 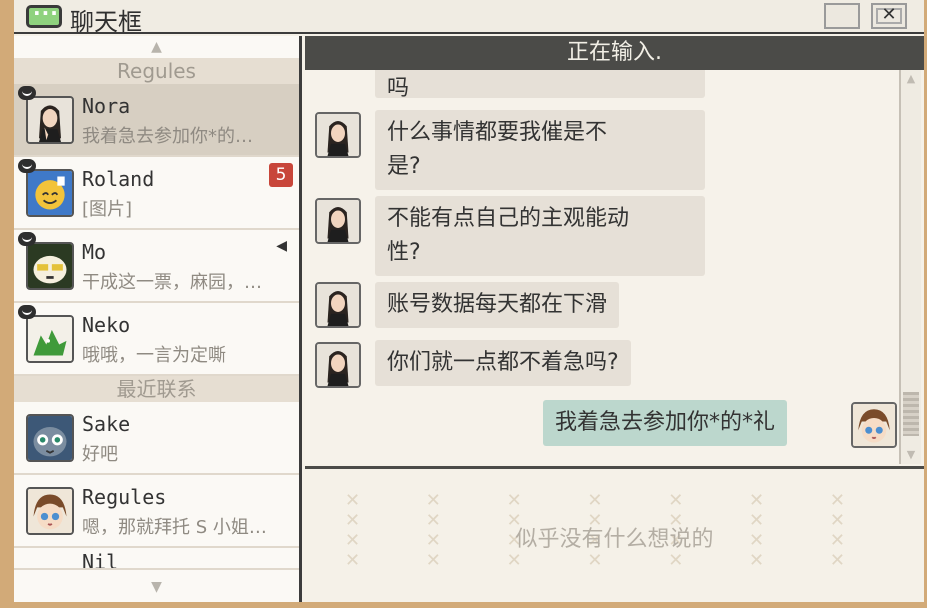 I want to click on close-icon: ✕, so click(x=889, y=14).